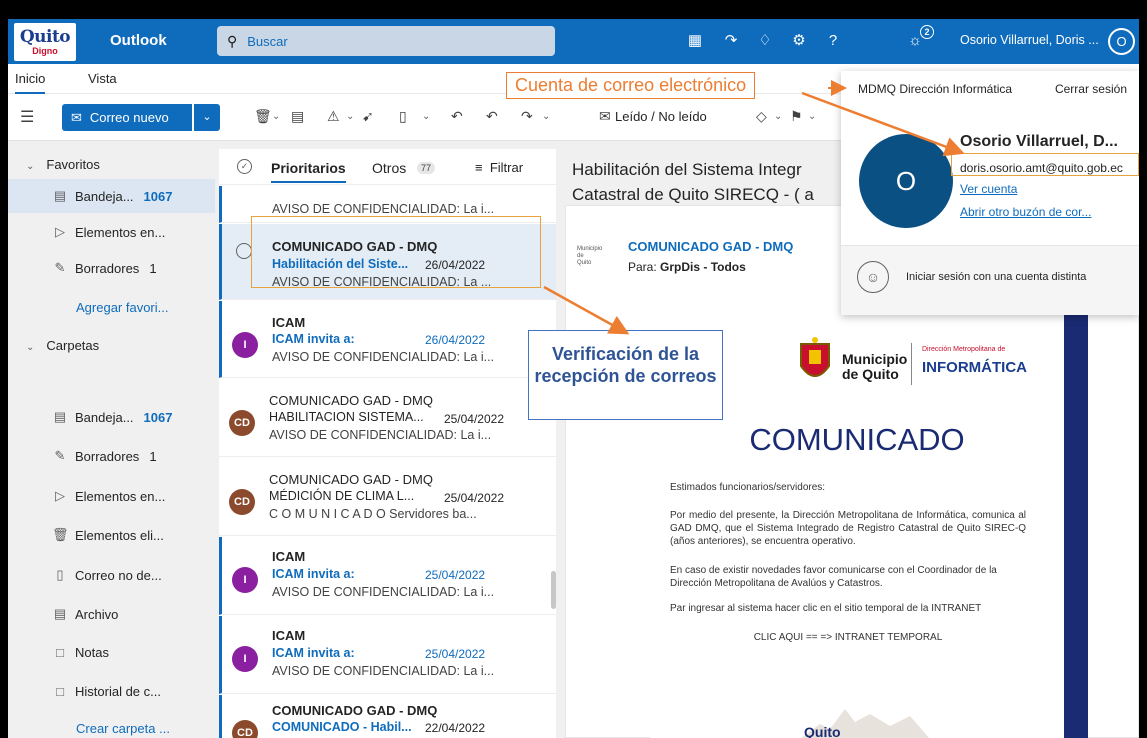 Image resolution: width=1147 pixels, height=738 pixels. What do you see at coordinates (796, 116) in the screenshot?
I see `flag-icon: ⚑` at bounding box center [796, 116].